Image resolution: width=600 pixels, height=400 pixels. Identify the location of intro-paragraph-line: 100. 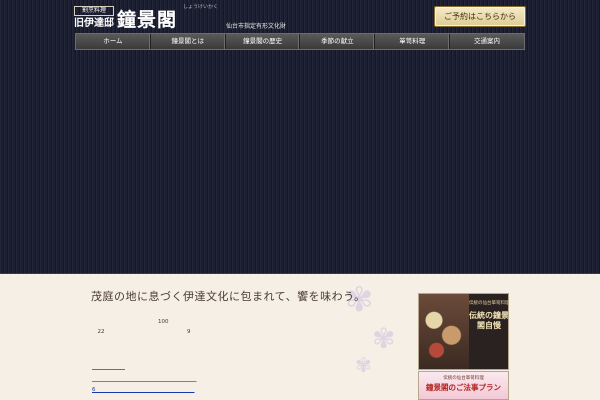
(194, 322).